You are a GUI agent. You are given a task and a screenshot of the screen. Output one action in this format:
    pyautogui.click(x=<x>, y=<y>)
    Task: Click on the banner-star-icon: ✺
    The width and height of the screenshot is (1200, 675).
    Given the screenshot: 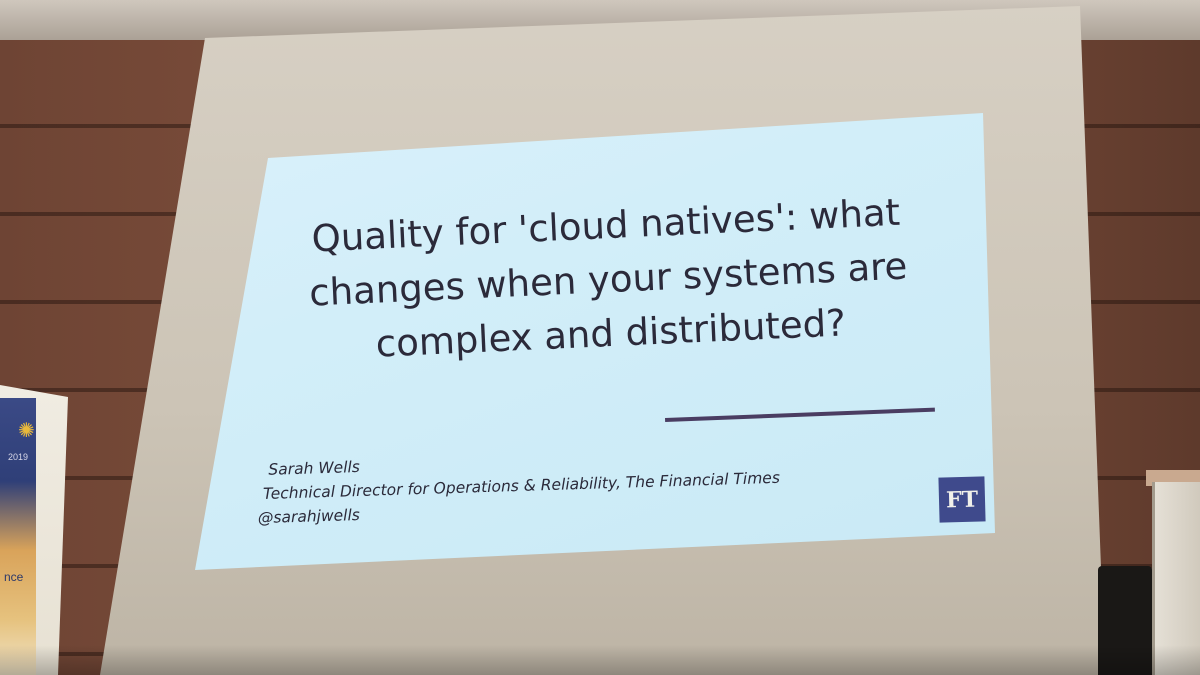 What is the action you would take?
    pyautogui.click(x=26, y=431)
    